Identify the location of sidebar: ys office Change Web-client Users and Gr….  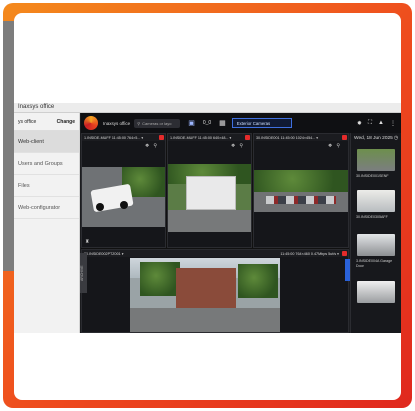
(47, 223).